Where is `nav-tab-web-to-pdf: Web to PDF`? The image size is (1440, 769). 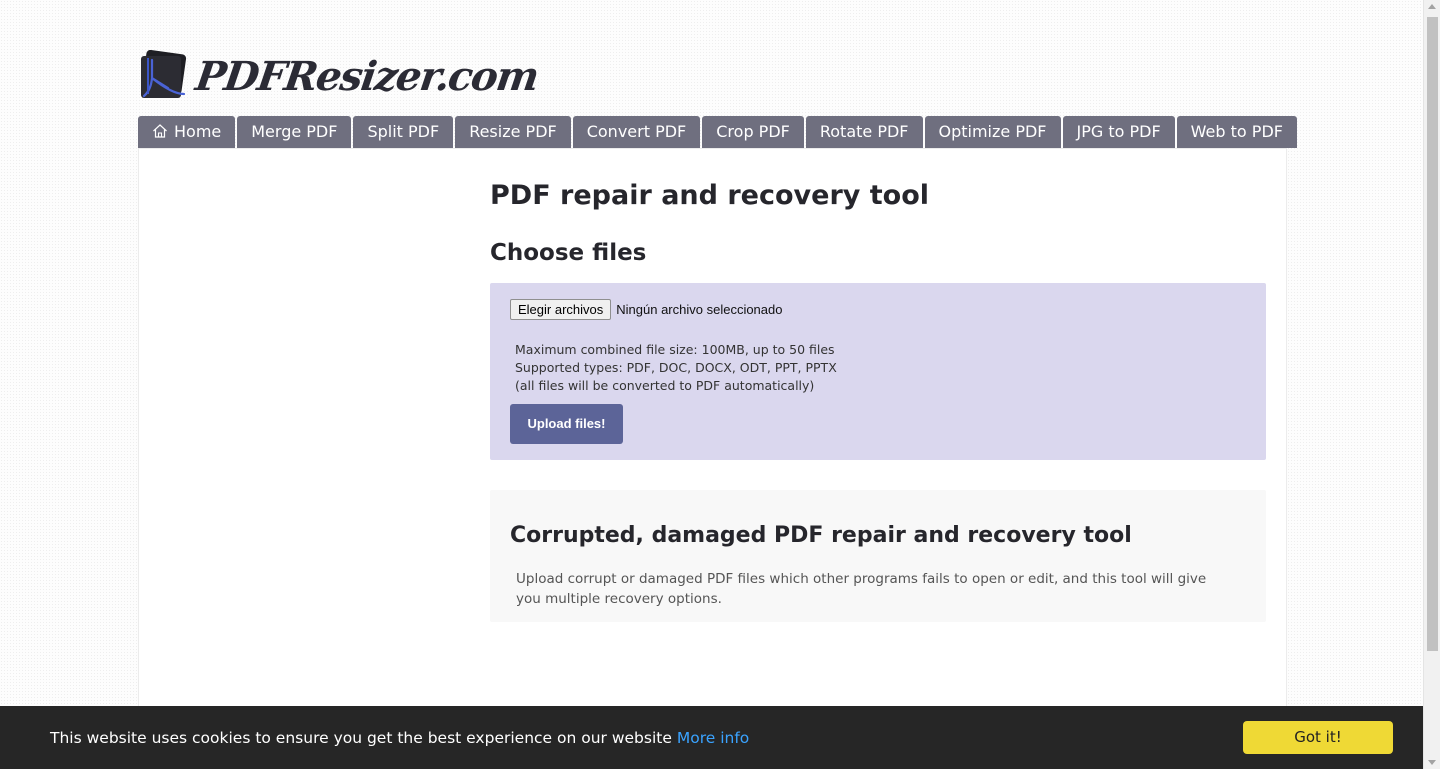
nav-tab-web-to-pdf: Web to PDF is located at coordinates (1236, 132).